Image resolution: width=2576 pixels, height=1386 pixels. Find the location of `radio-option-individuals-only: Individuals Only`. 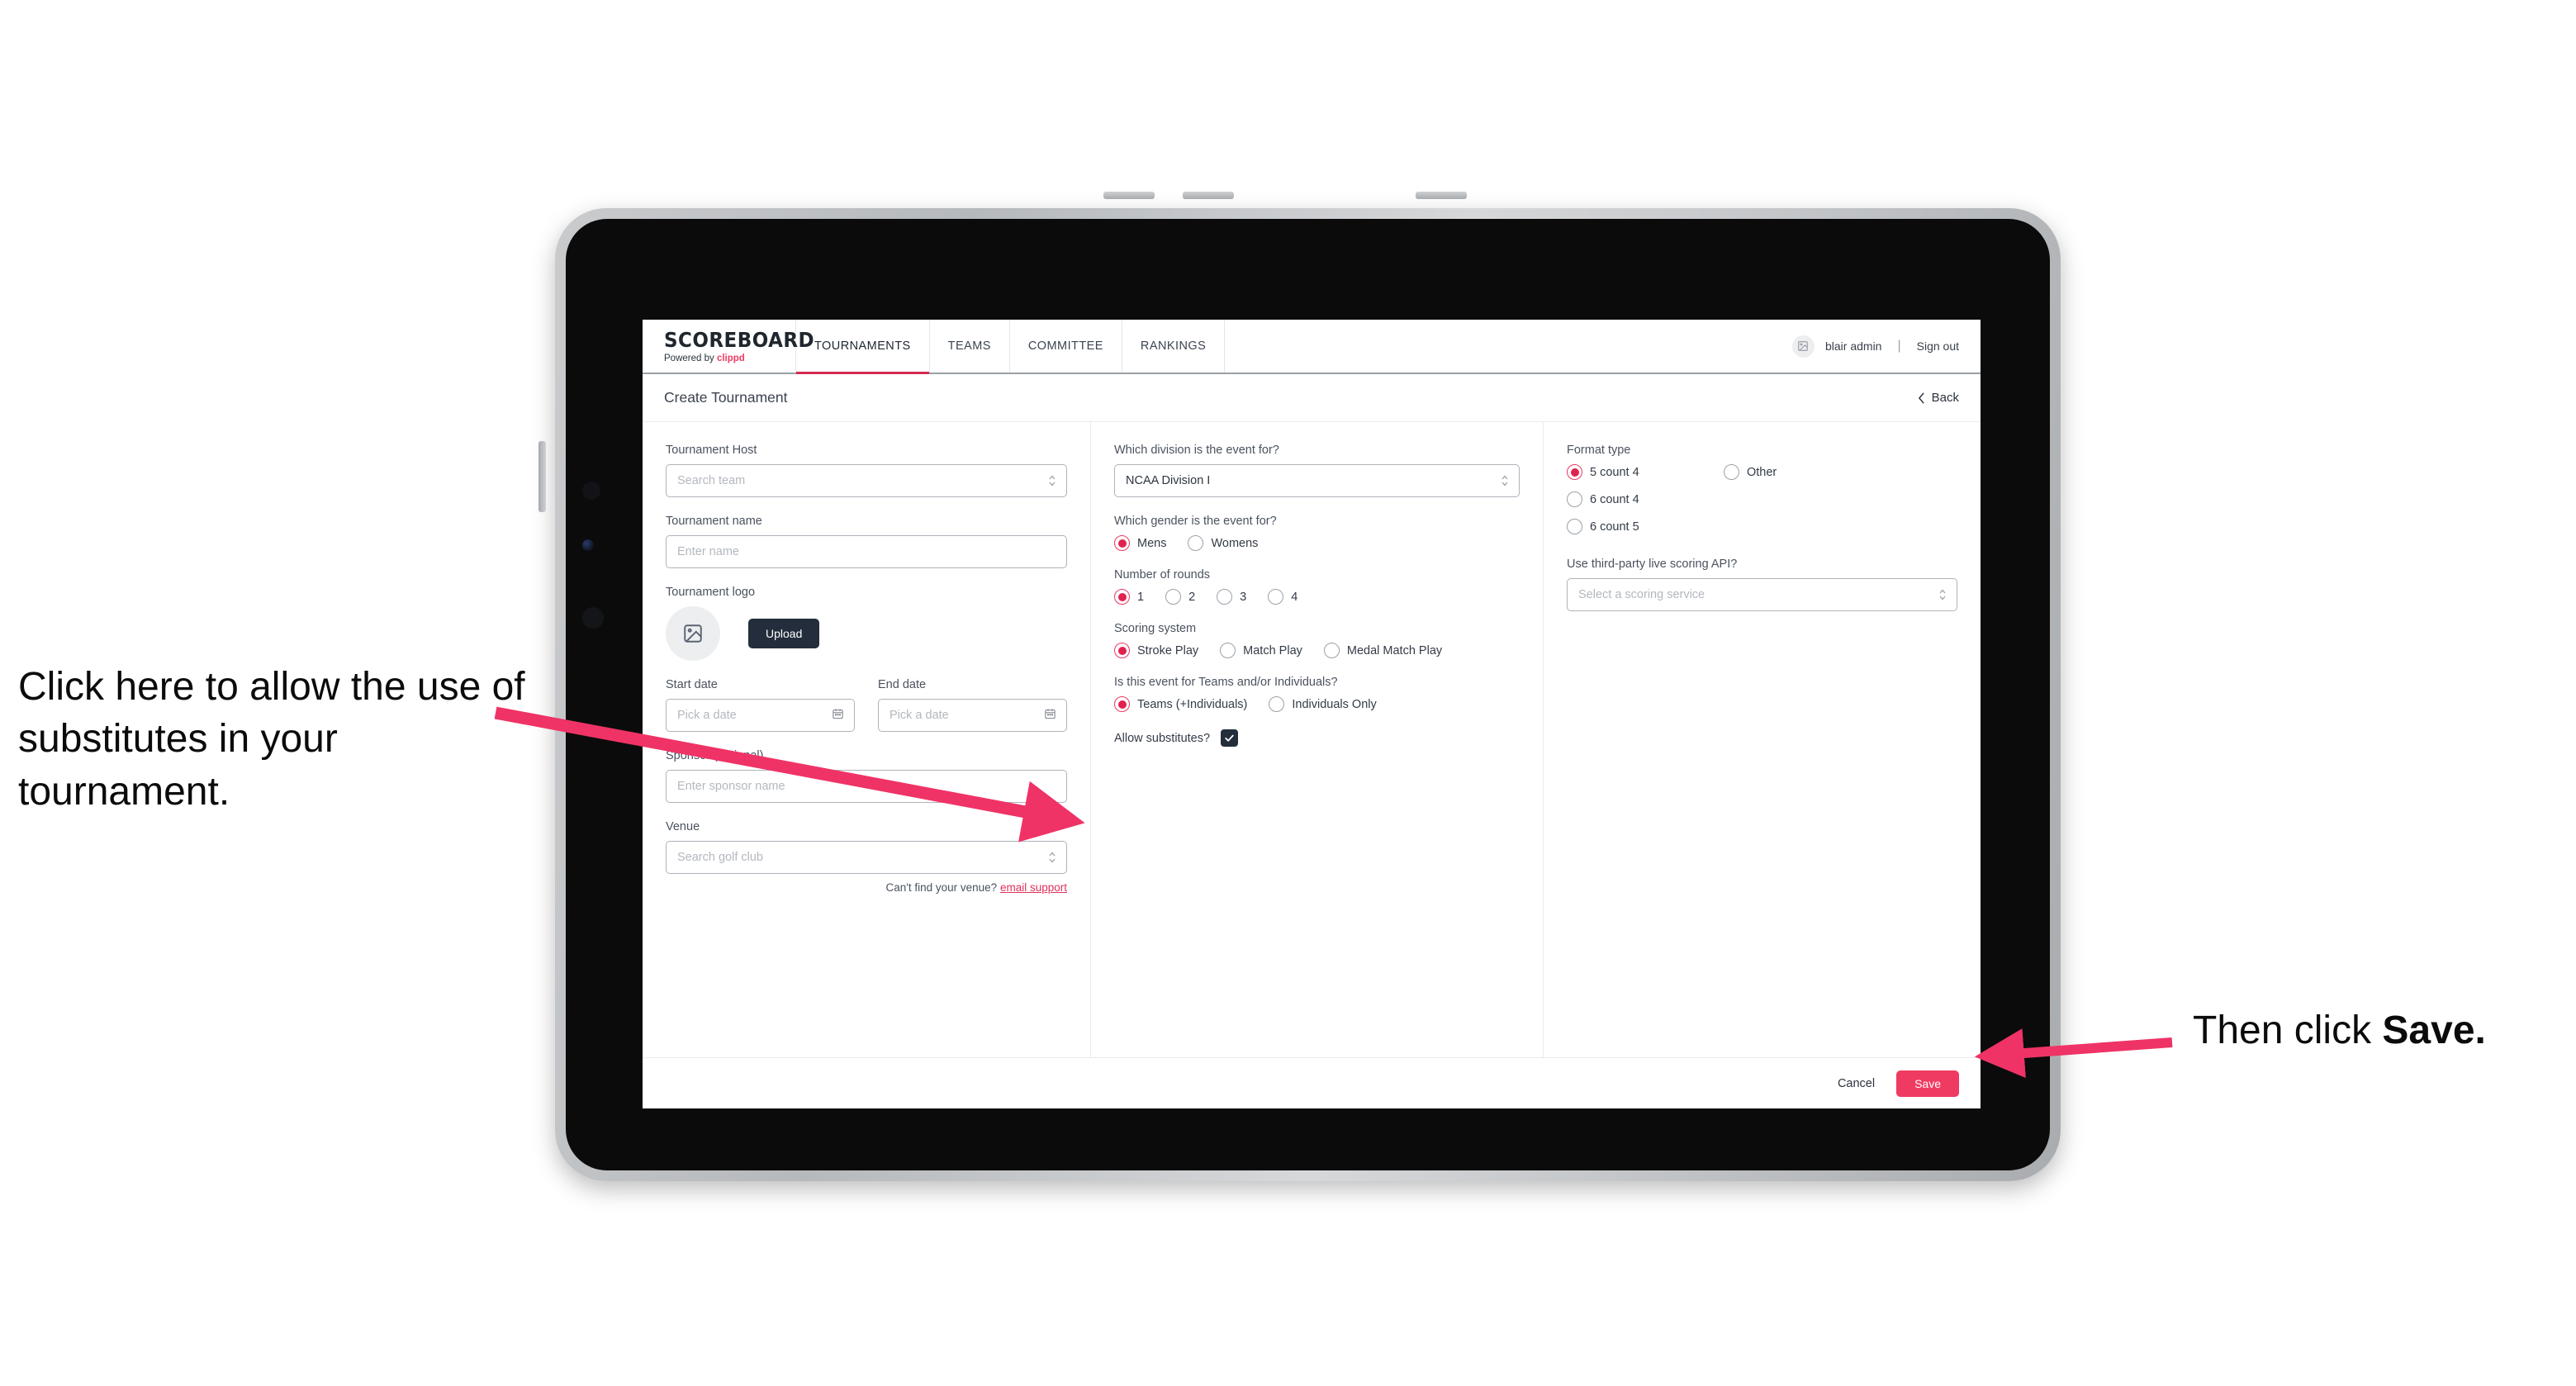

radio-option-individuals-only: Individuals Only is located at coordinates (1323, 704).